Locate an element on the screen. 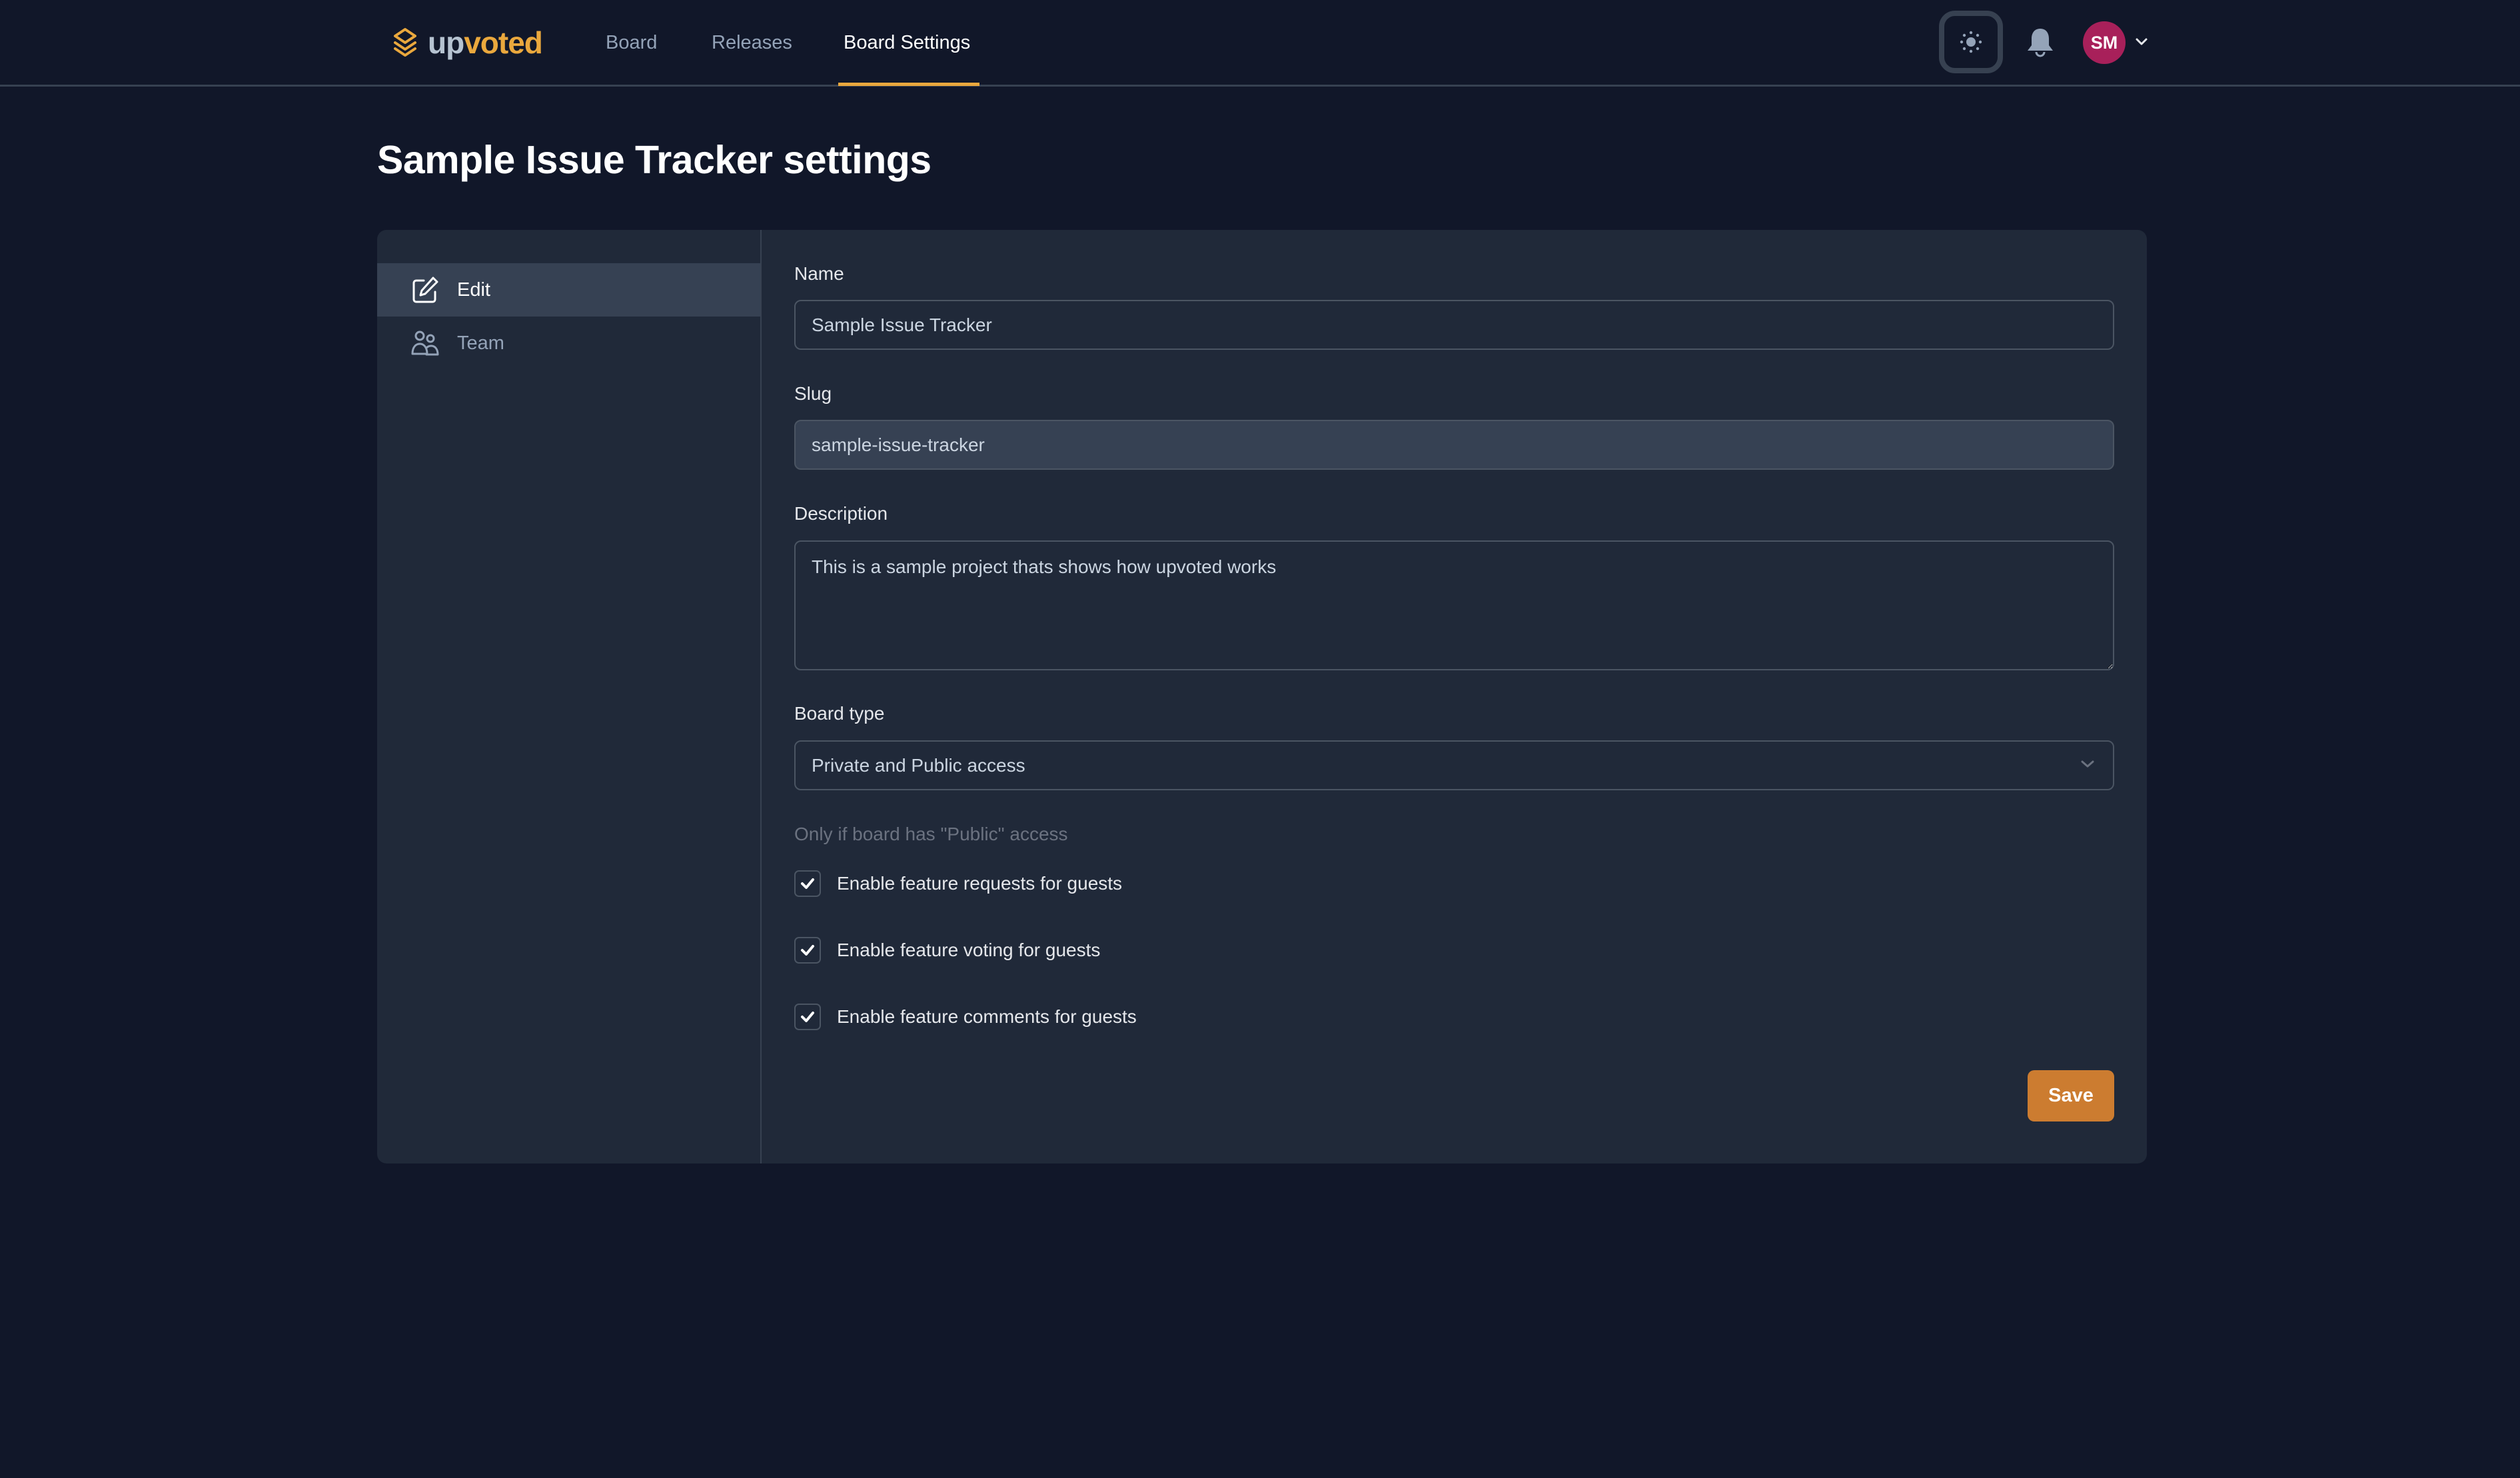 The height and width of the screenshot is (1478, 2520). avatar-initials: SM is located at coordinates (2104, 43).